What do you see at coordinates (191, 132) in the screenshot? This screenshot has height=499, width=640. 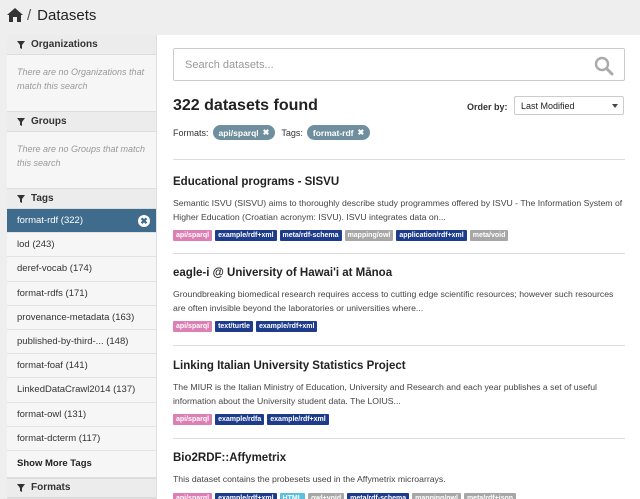 I see `formats-filter-label: Formats:` at bounding box center [191, 132].